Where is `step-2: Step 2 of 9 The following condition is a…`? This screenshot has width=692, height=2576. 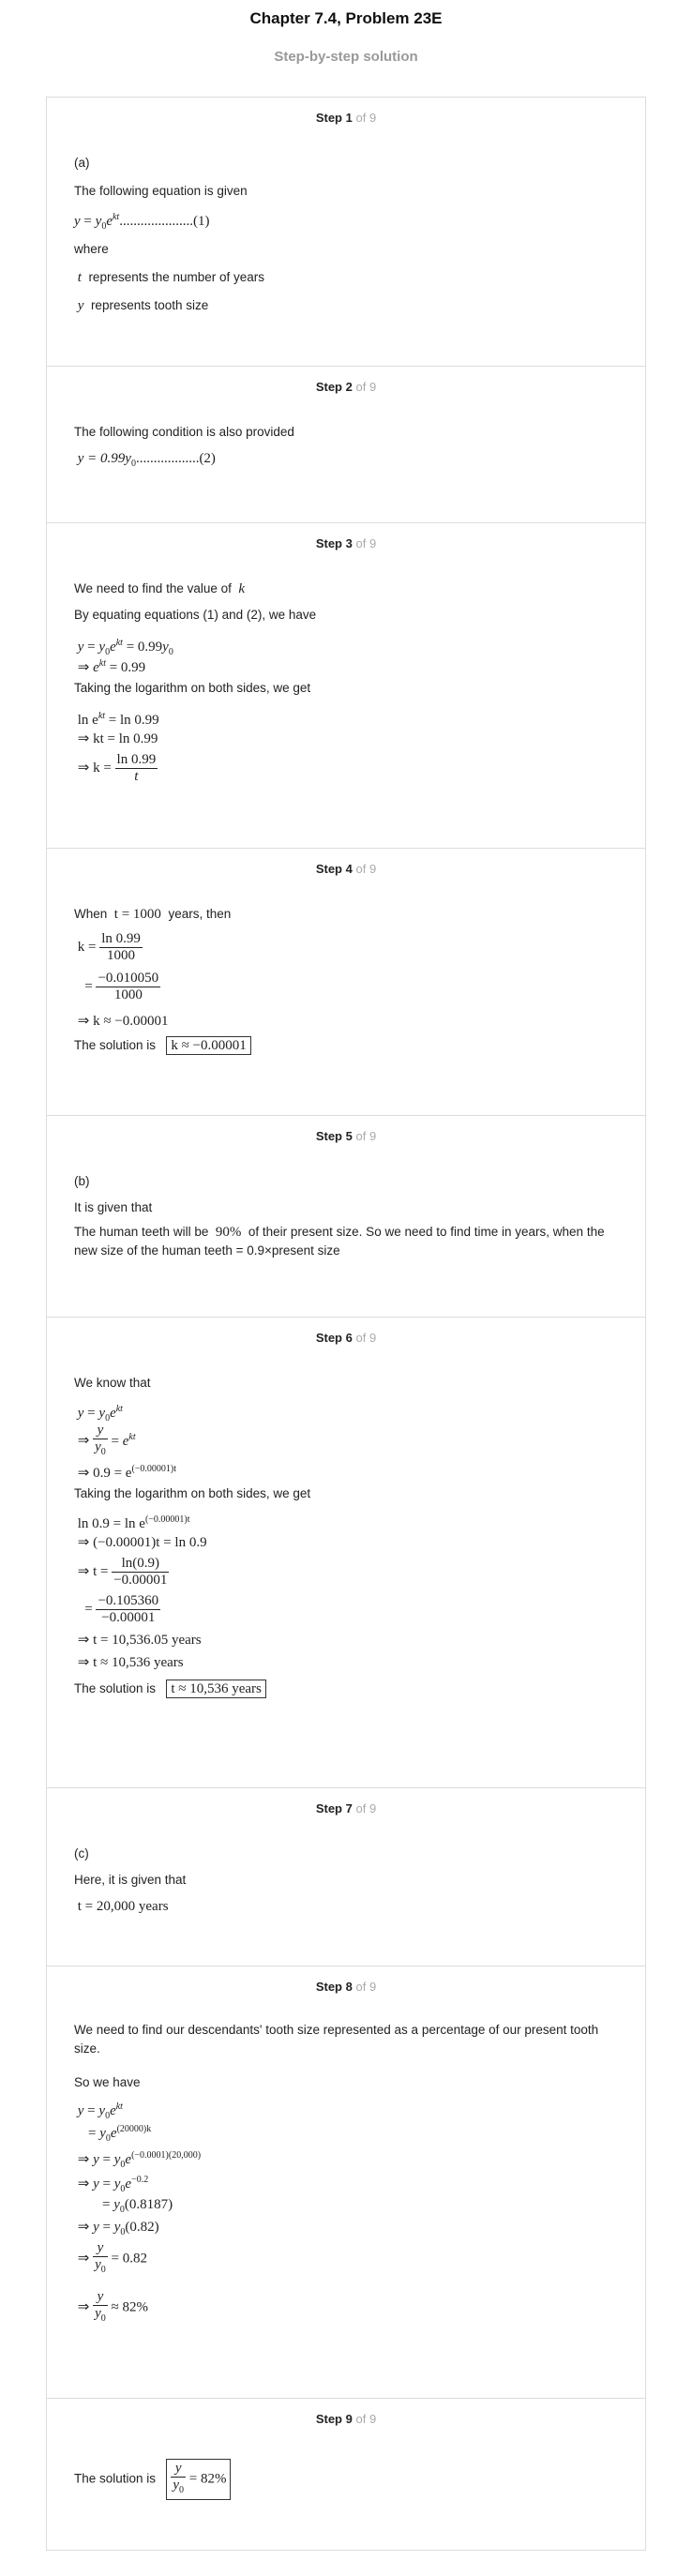
step-2: Step 2 of 9 The following condition is a… is located at coordinates (346, 444).